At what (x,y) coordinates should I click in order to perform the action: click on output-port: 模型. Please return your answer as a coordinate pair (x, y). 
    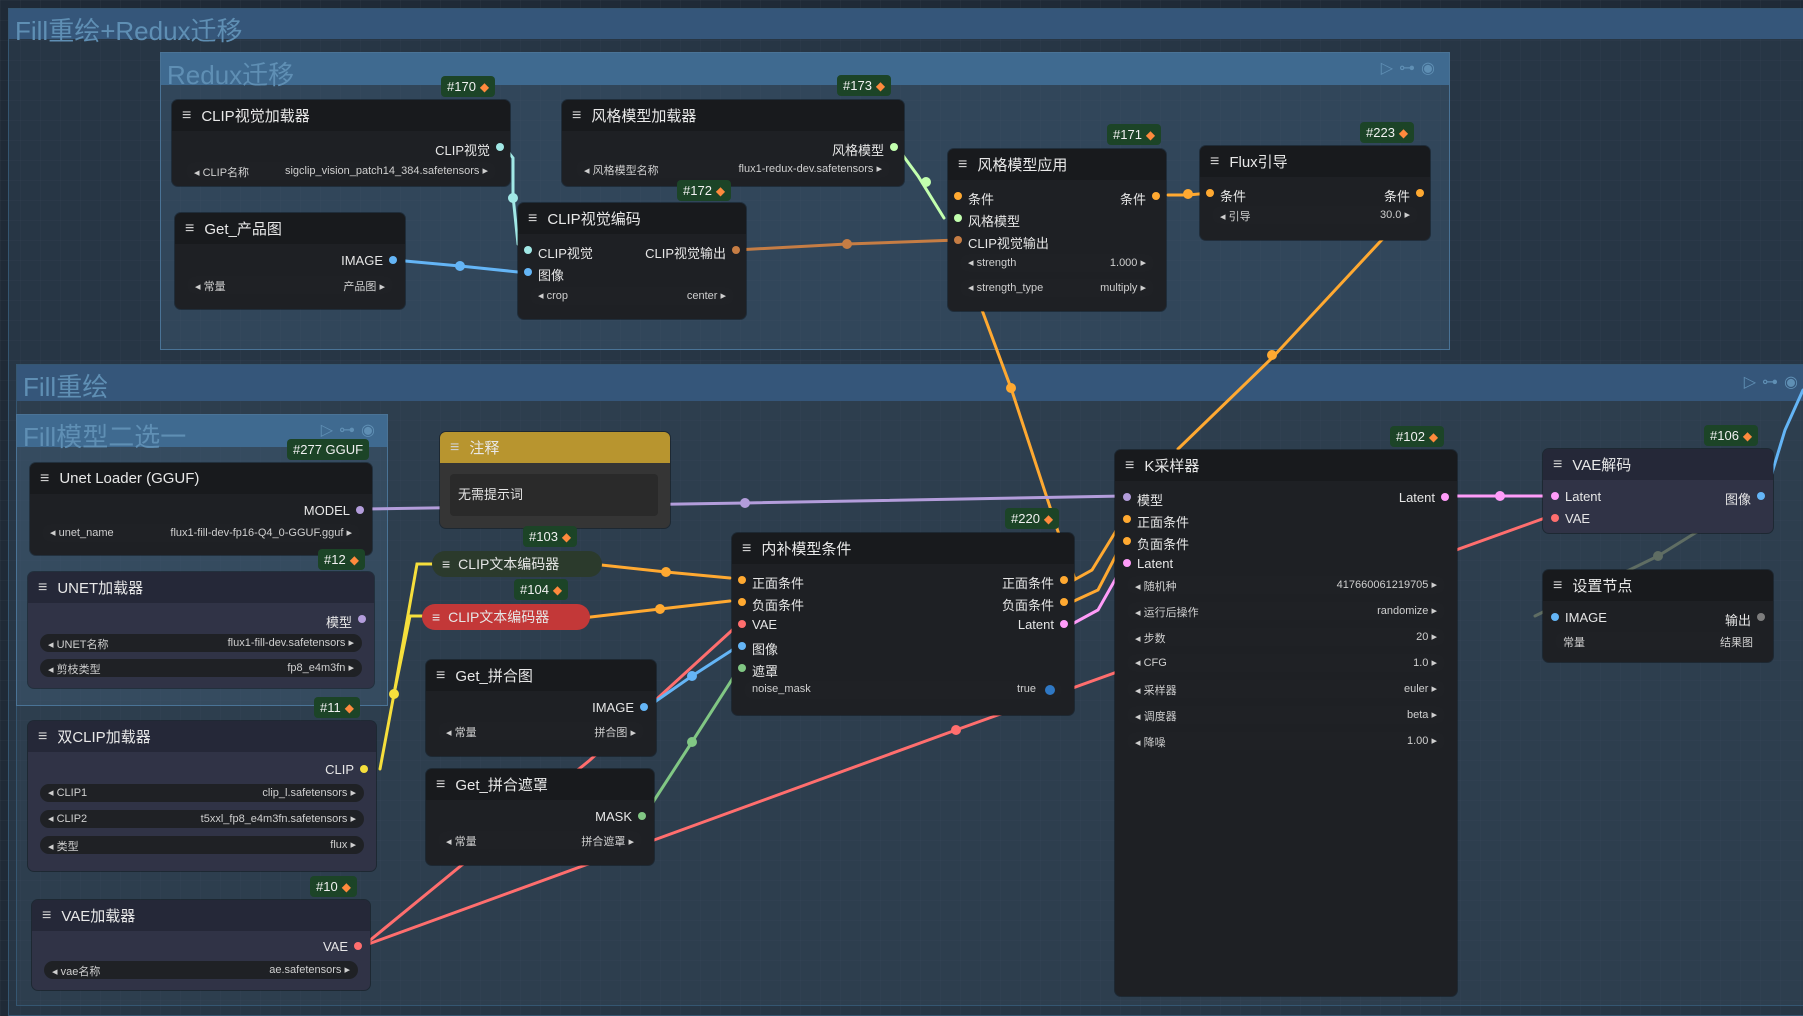
    Looking at the image, I should click on (346, 621).